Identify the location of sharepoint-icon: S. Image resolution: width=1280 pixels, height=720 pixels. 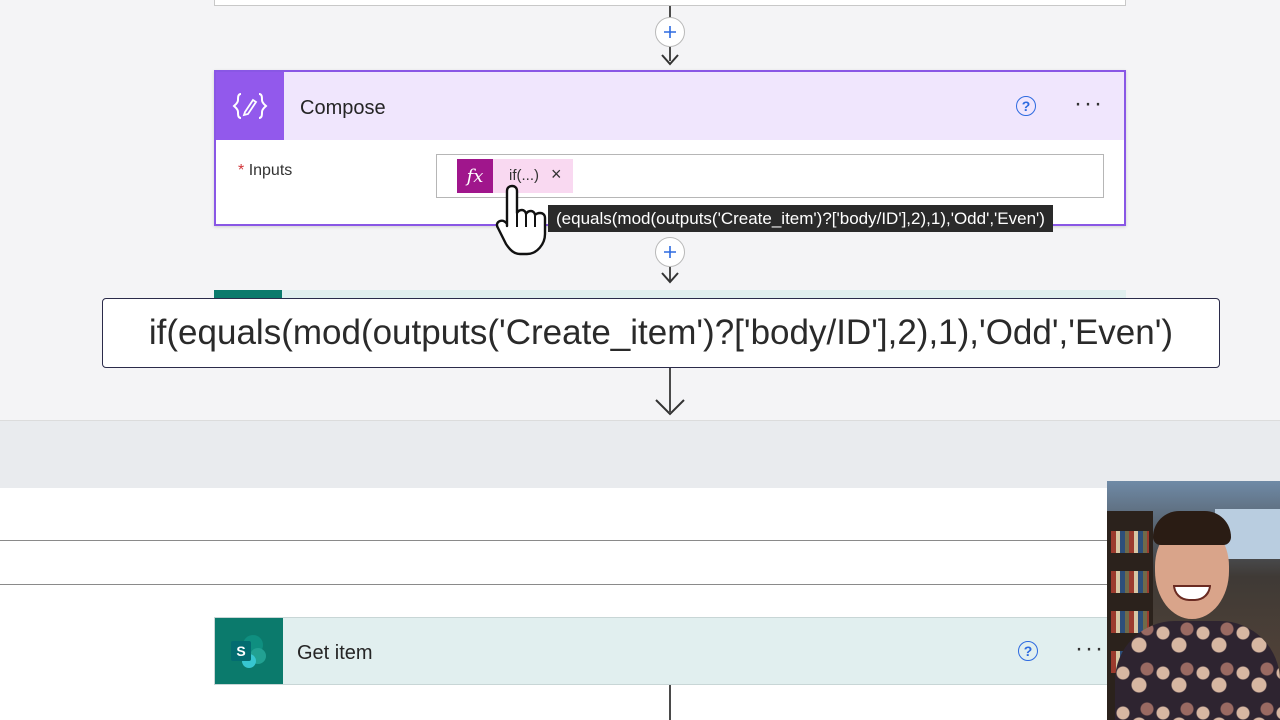
(249, 651).